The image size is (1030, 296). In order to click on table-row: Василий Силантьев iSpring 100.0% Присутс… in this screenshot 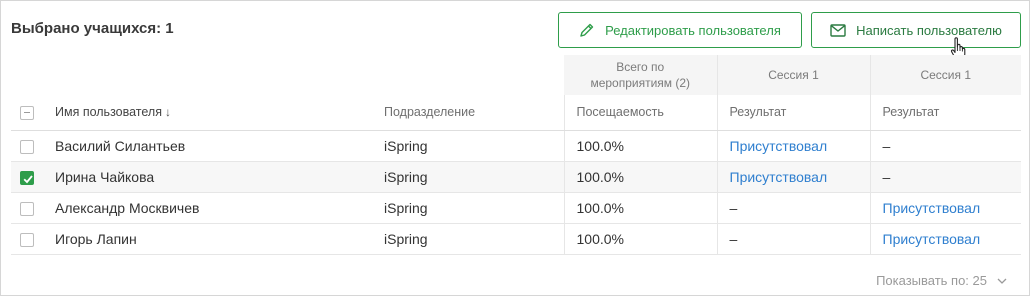, I will do `click(516, 146)`.